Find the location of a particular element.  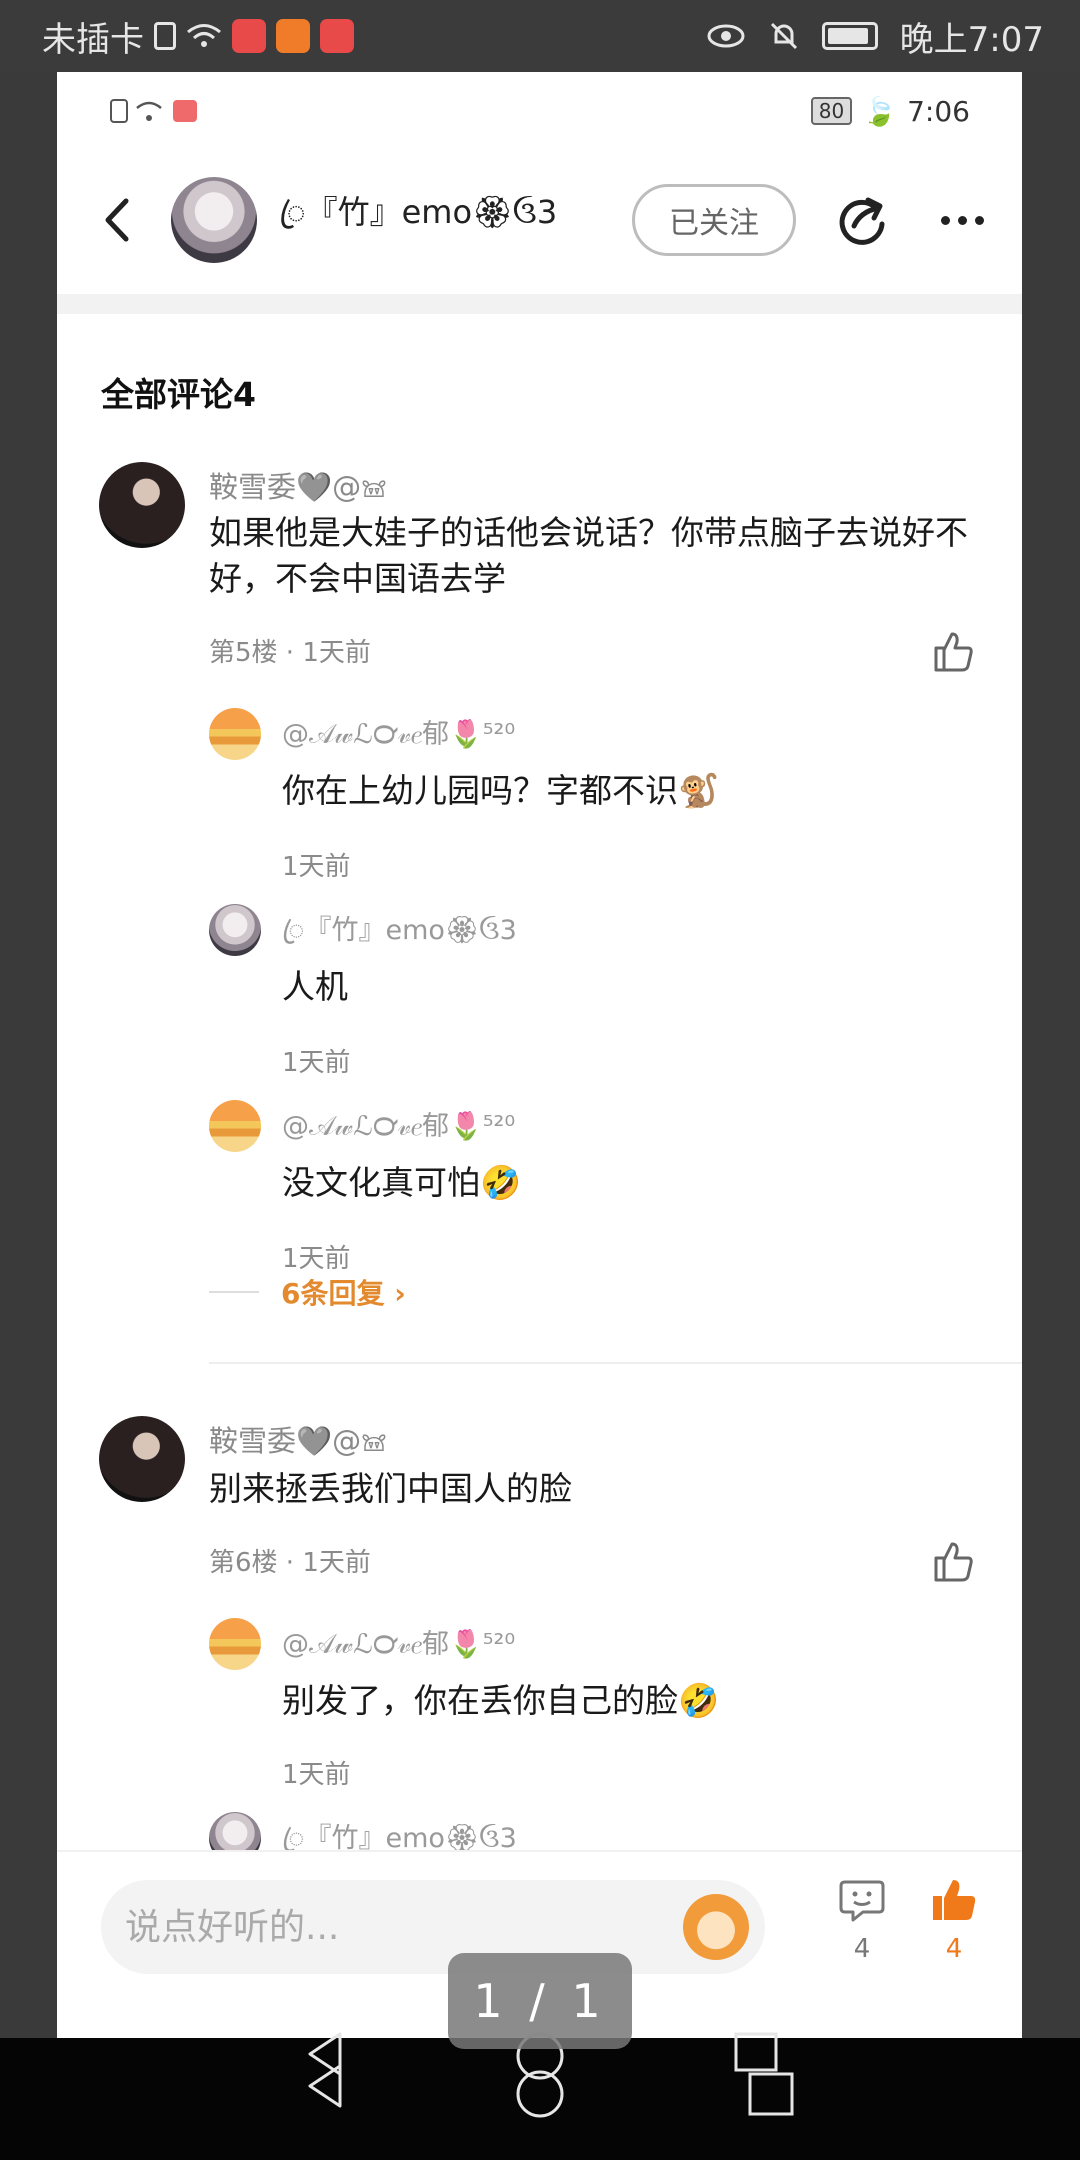

comment-separator is located at coordinates (615, 1363).